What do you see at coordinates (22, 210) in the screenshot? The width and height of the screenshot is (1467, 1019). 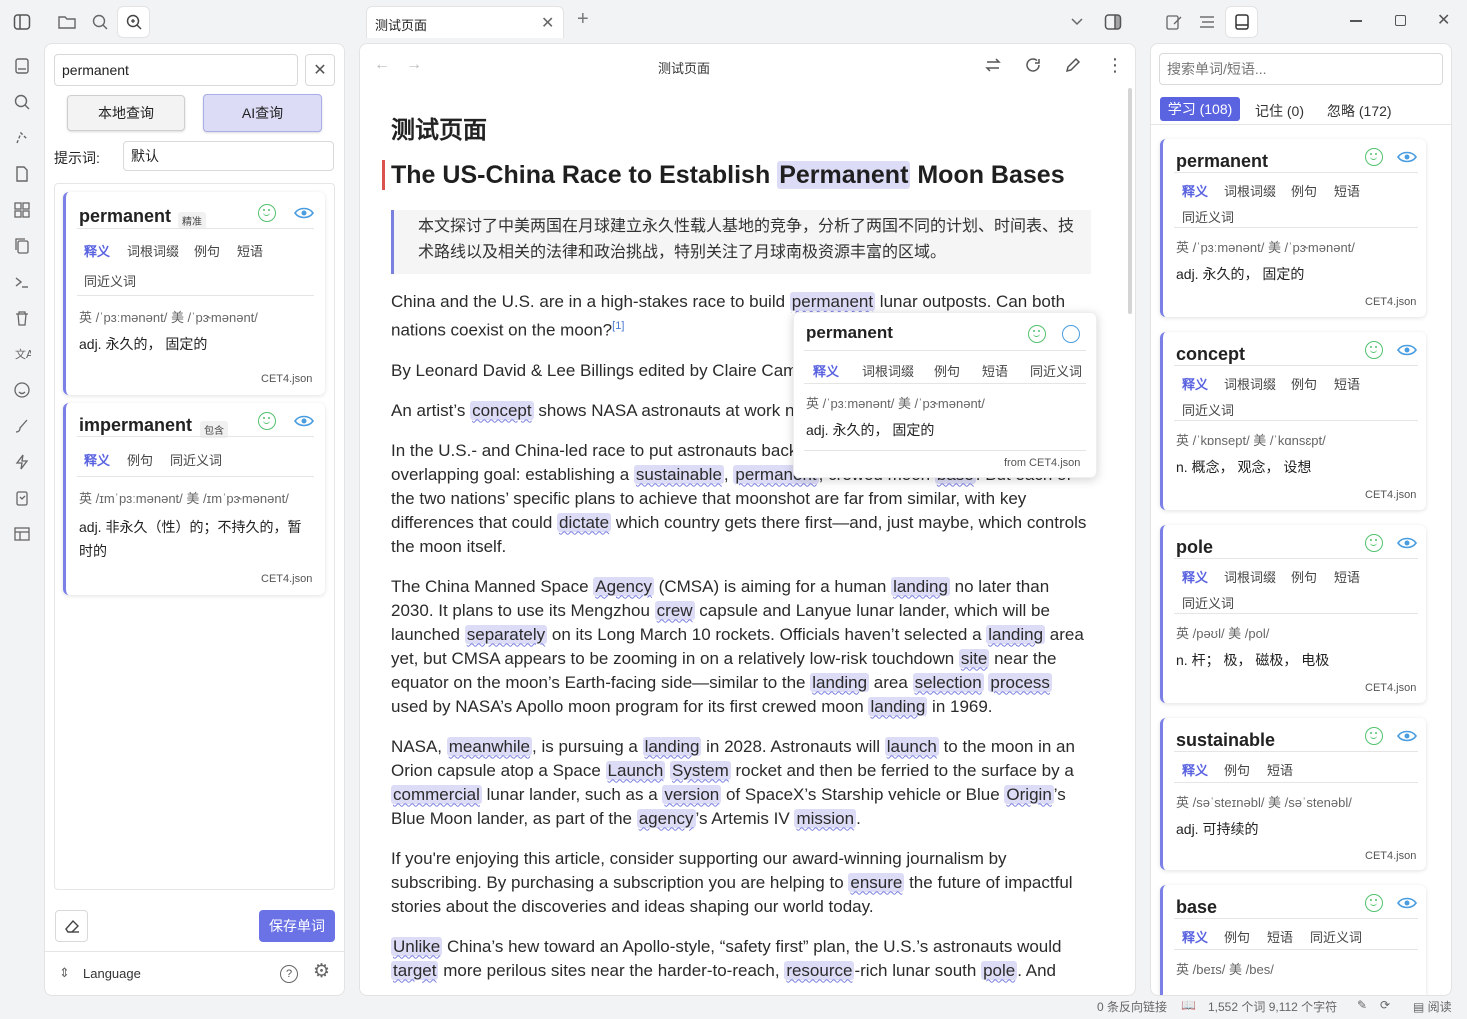 I see `blocks-icon` at bounding box center [22, 210].